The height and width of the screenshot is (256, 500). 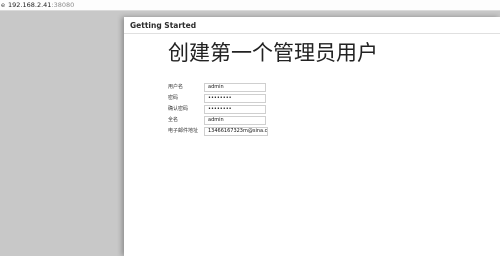 I want to click on form-row-email: 电子邮件地址 13466167323m@sina.cn, so click(x=312, y=132).